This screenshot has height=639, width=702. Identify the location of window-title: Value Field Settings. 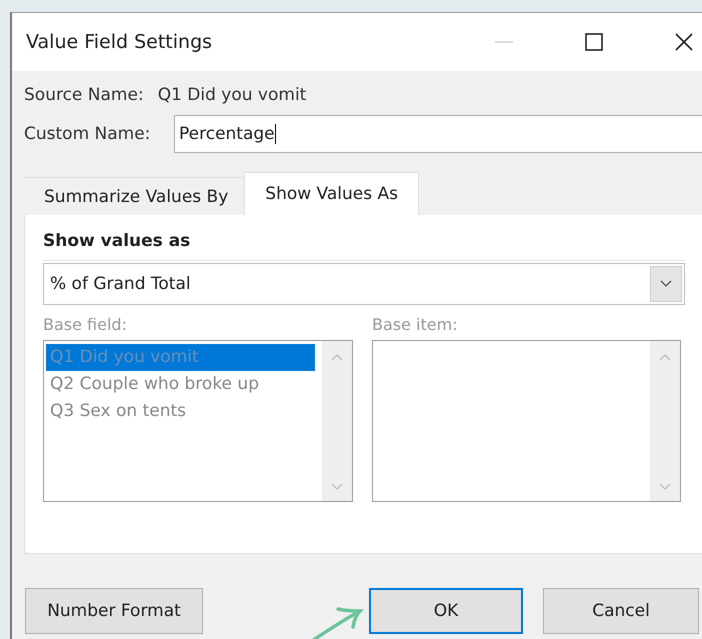
(119, 42).